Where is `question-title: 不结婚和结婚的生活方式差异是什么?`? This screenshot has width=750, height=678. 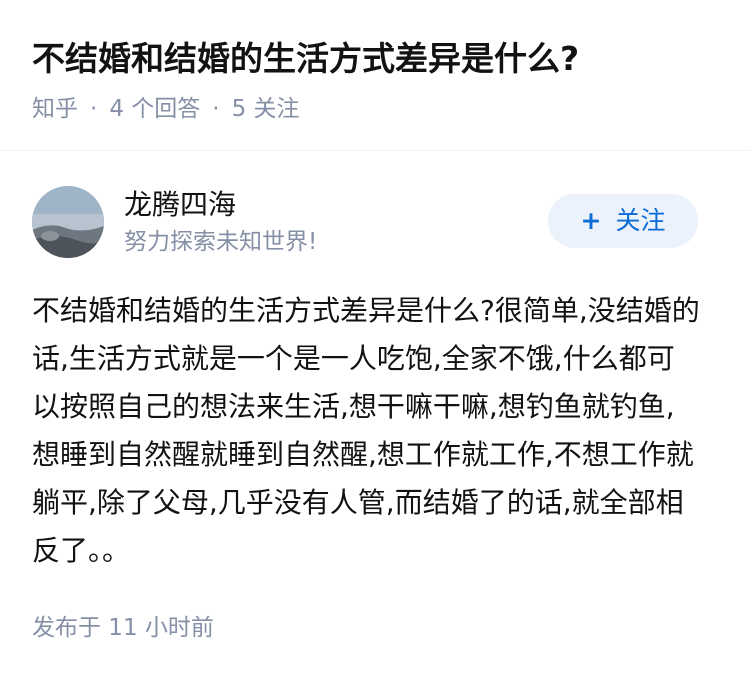 question-title: 不结婚和结婚的生活方式差异是什么? is located at coordinates (305, 59).